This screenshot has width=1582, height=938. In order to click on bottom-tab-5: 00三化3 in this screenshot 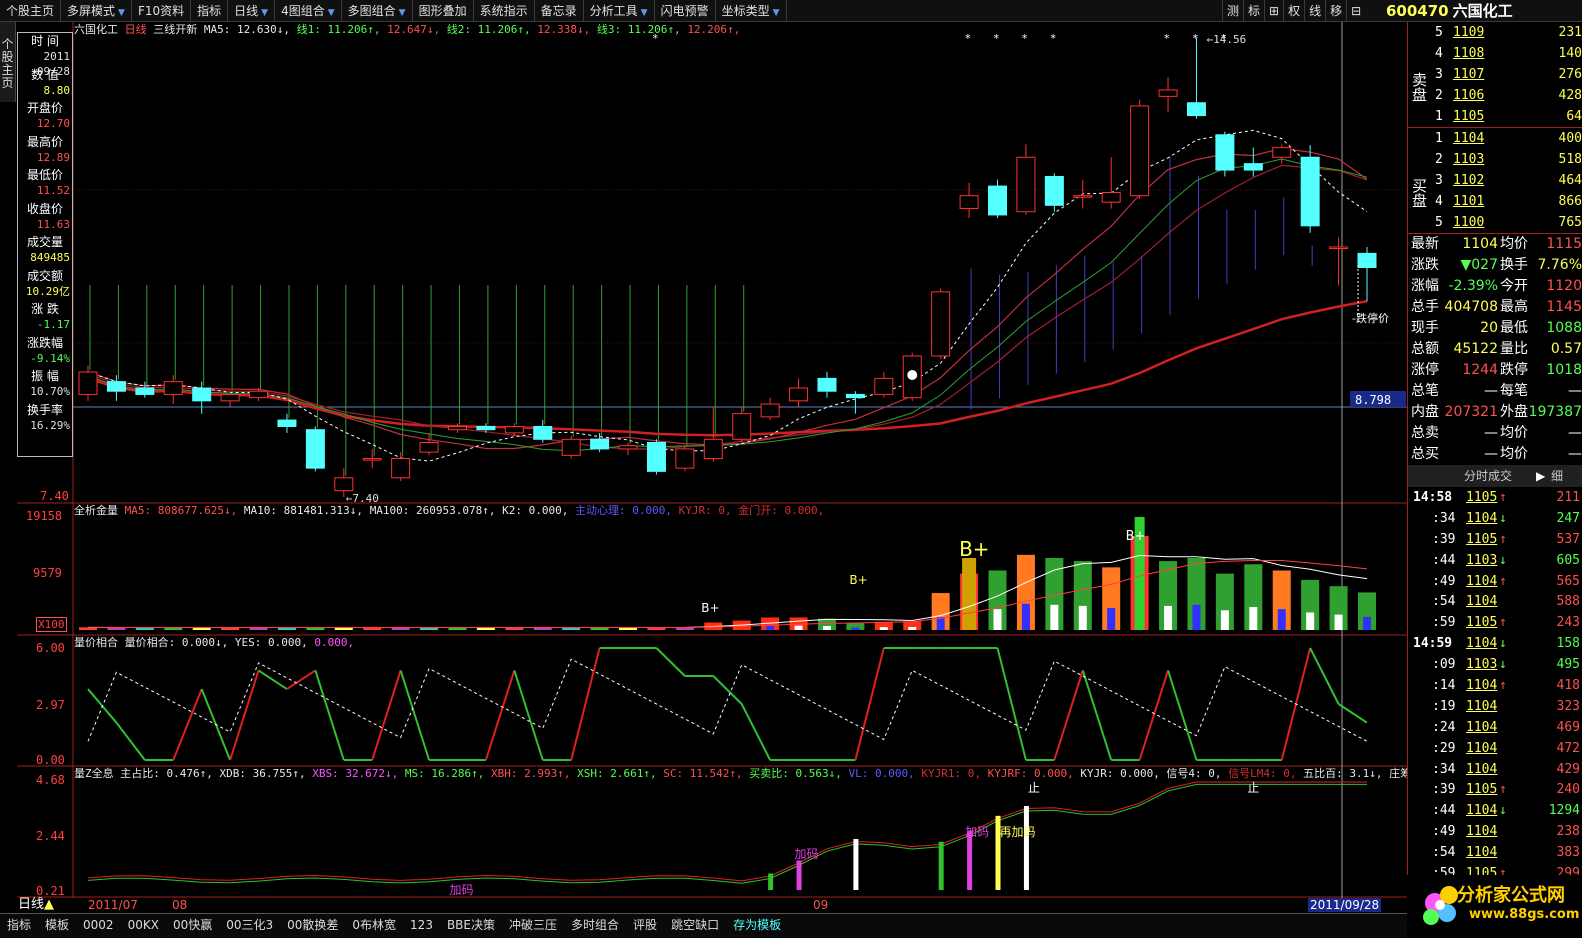, I will do `click(249, 926)`.